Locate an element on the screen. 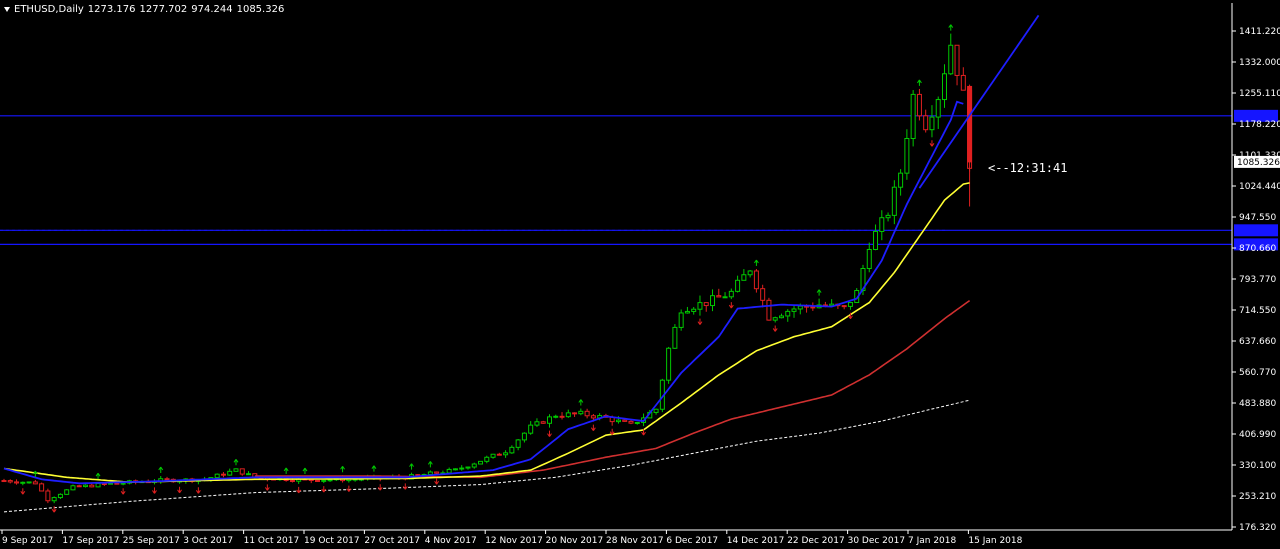  y-tick-label: 406.990 is located at coordinates (1257, 435).